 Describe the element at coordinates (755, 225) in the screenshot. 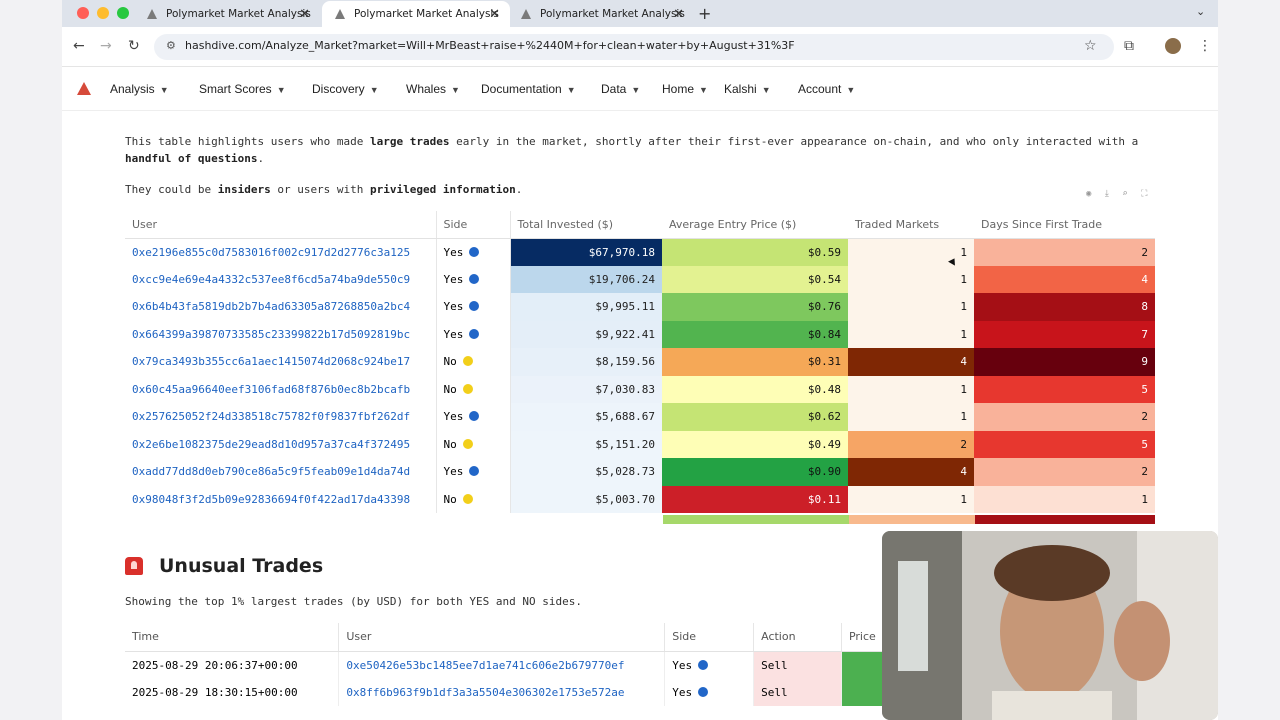

I see `column-header: Average Entry Price ($)` at that location.